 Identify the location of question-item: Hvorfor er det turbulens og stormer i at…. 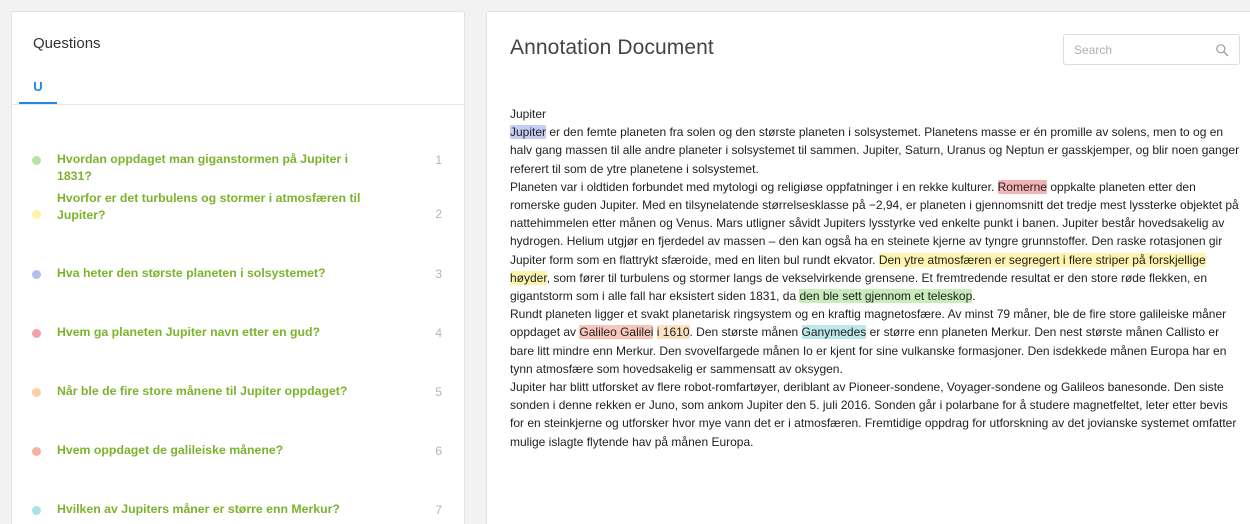
(238, 214).